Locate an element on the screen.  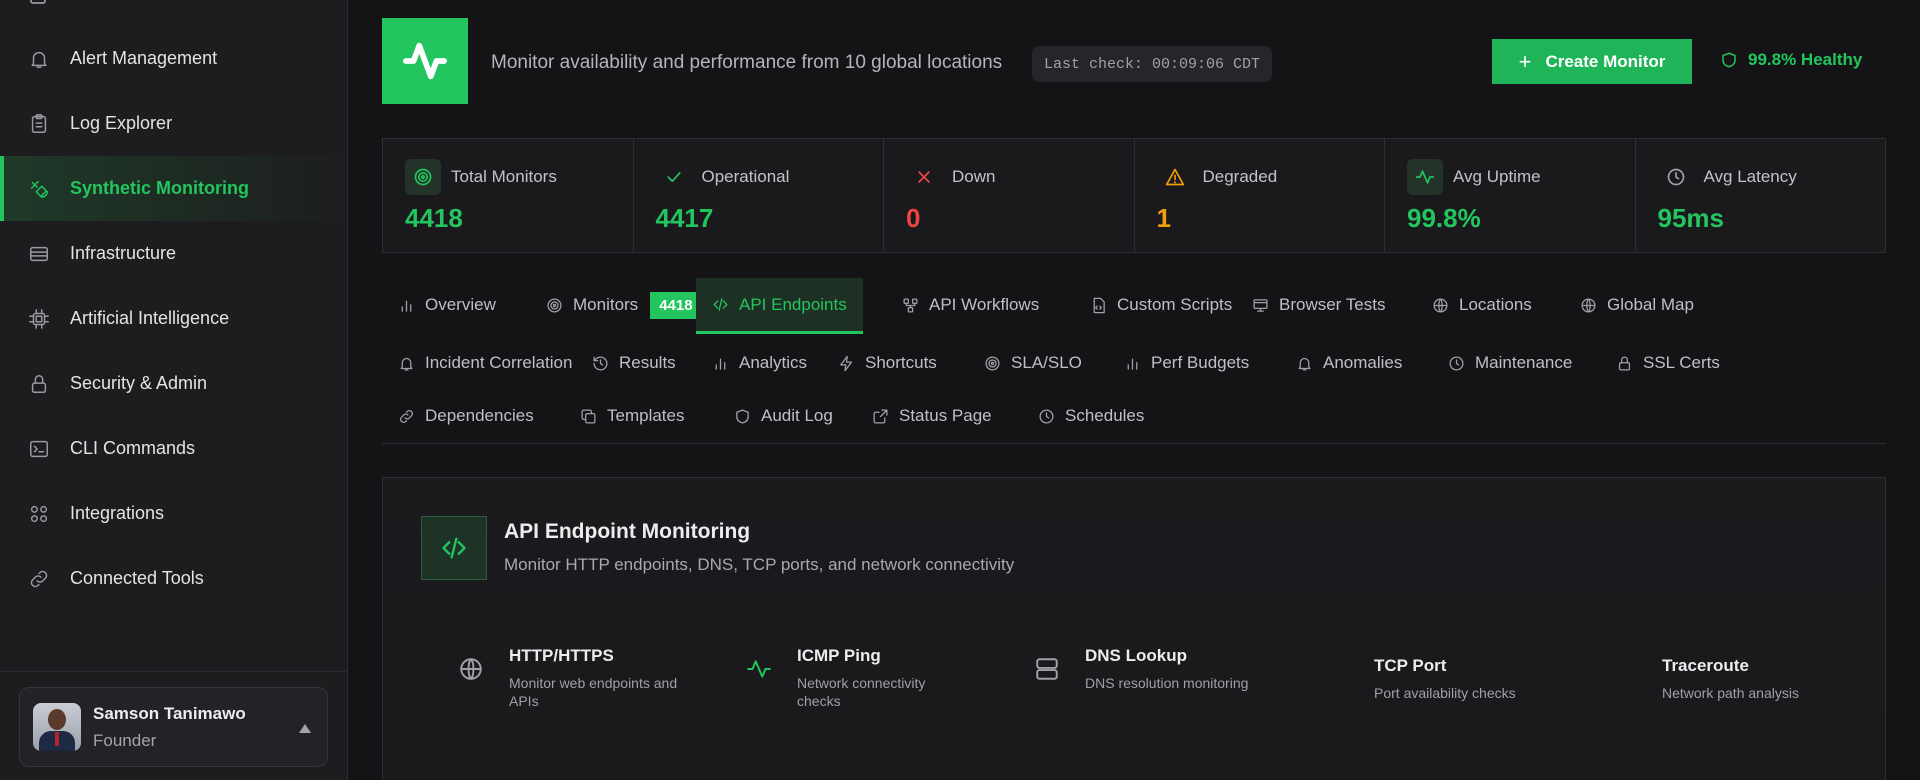
tab-custom-scripts: Custom Scripts is located at coordinates (1161, 305).